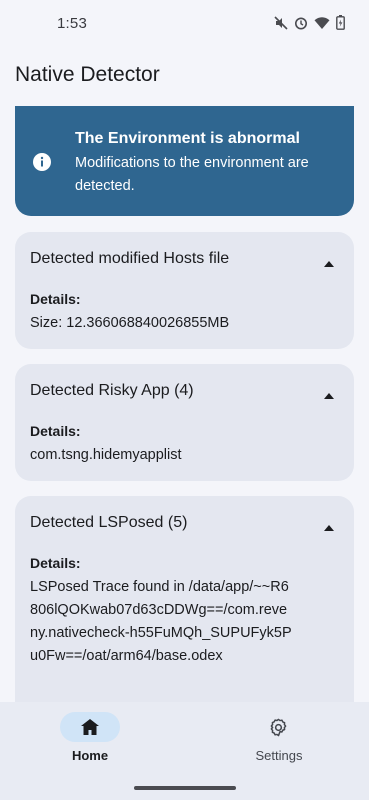 The height and width of the screenshot is (800, 369). I want to click on gesture-handle, so click(185, 788).